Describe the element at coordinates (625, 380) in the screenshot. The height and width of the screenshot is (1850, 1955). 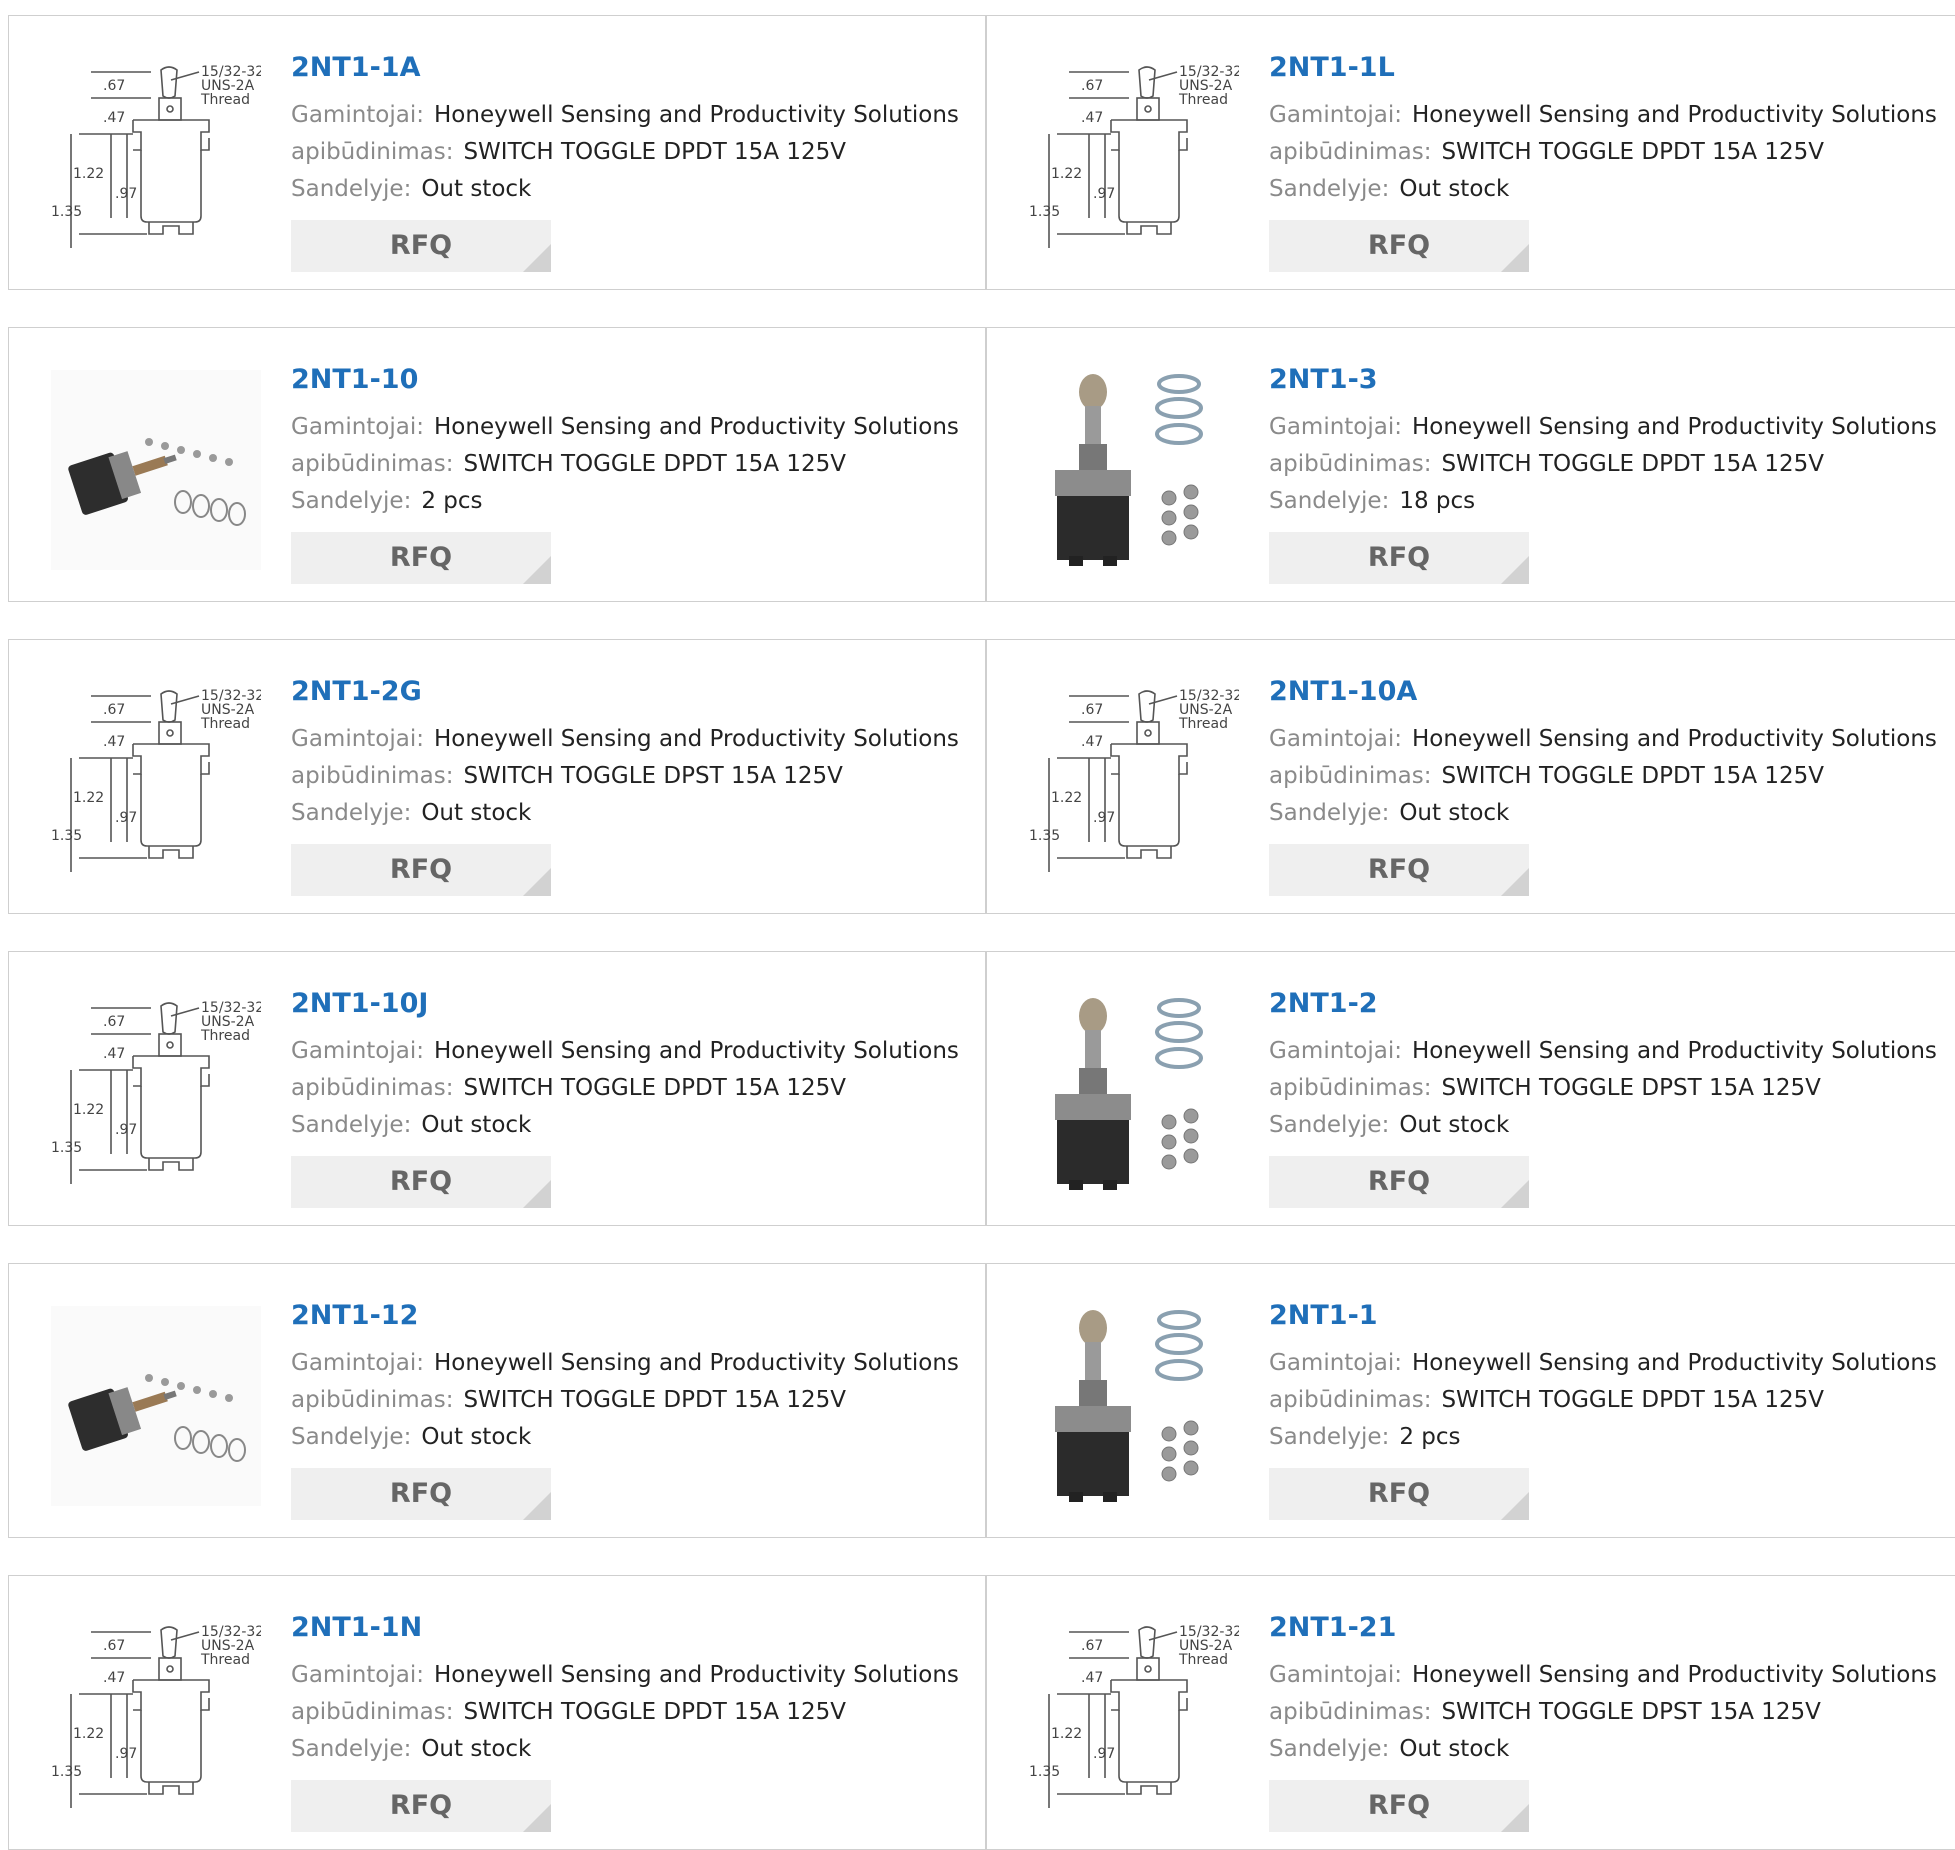
I see `product-name-link: 2NT1-10` at that location.